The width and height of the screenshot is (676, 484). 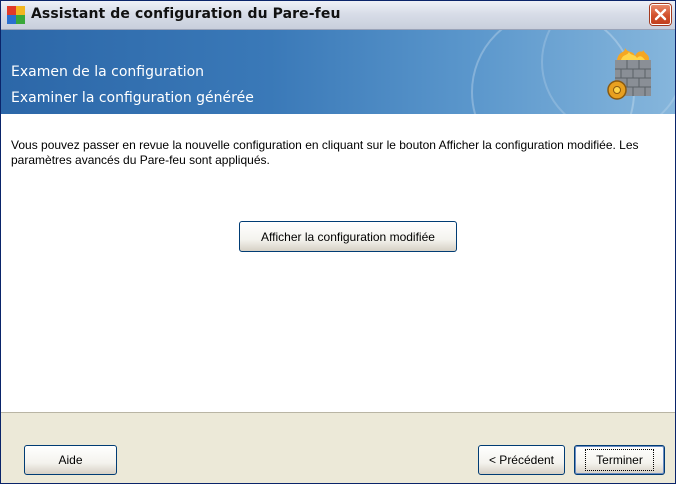 What do you see at coordinates (70, 460) in the screenshot?
I see `help-button: Aide` at bounding box center [70, 460].